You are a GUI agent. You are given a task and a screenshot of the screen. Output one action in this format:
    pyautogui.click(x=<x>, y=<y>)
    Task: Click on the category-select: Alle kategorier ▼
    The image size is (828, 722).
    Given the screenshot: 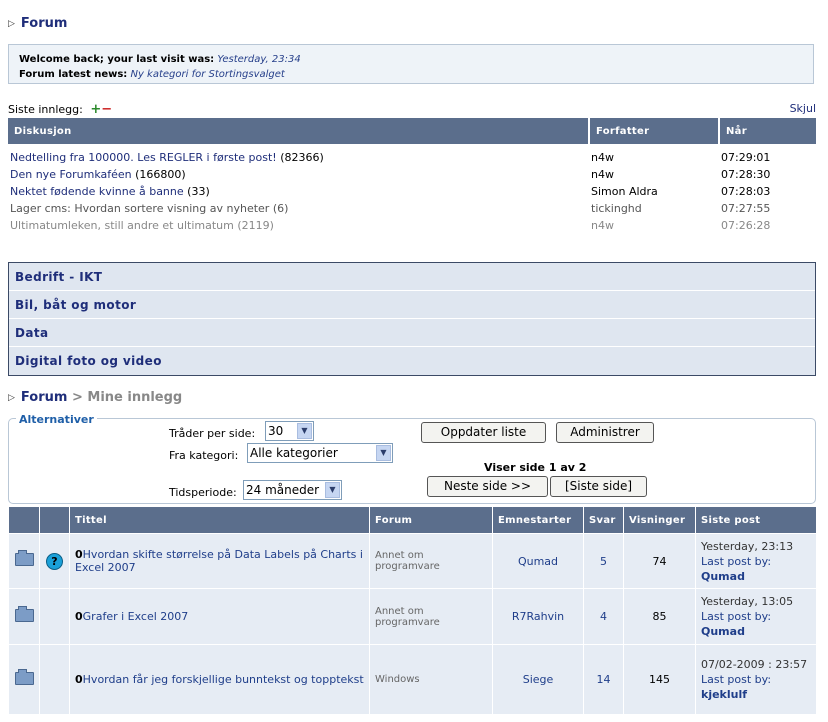 What is the action you would take?
    pyautogui.click(x=320, y=453)
    